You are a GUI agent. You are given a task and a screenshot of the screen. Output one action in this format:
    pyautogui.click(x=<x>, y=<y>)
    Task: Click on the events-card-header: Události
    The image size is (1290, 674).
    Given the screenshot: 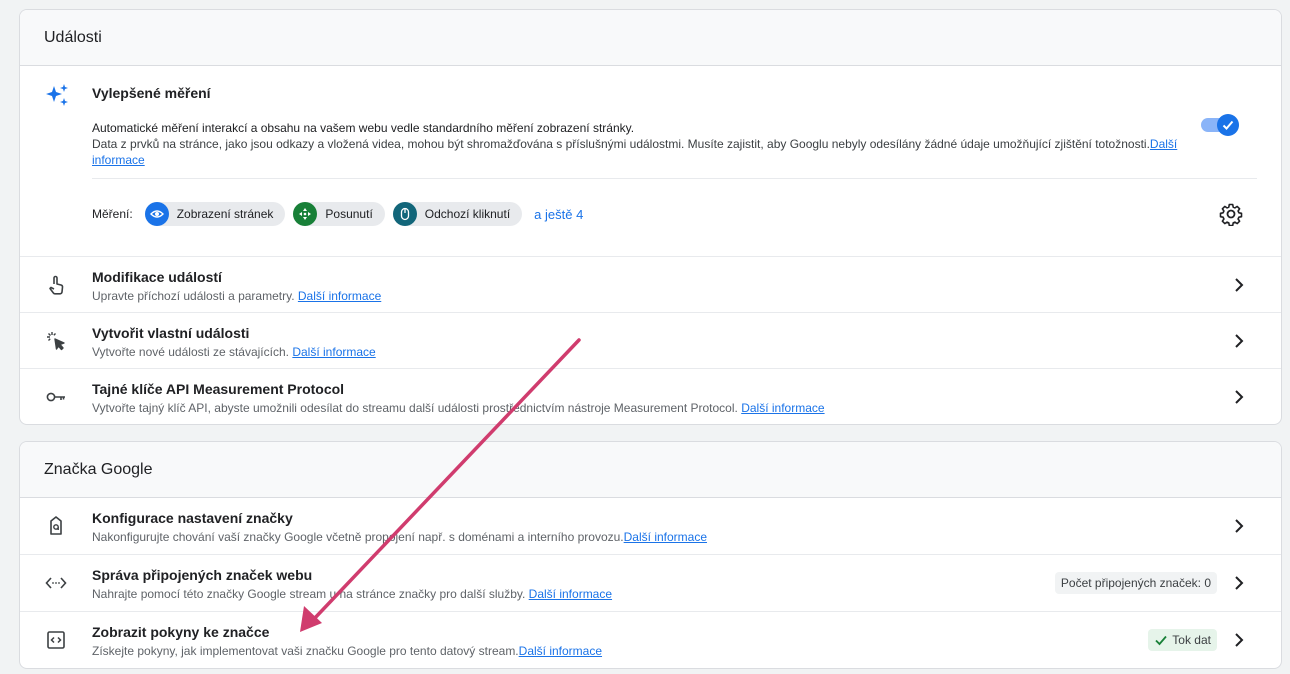 What is the action you would take?
    pyautogui.click(x=650, y=38)
    